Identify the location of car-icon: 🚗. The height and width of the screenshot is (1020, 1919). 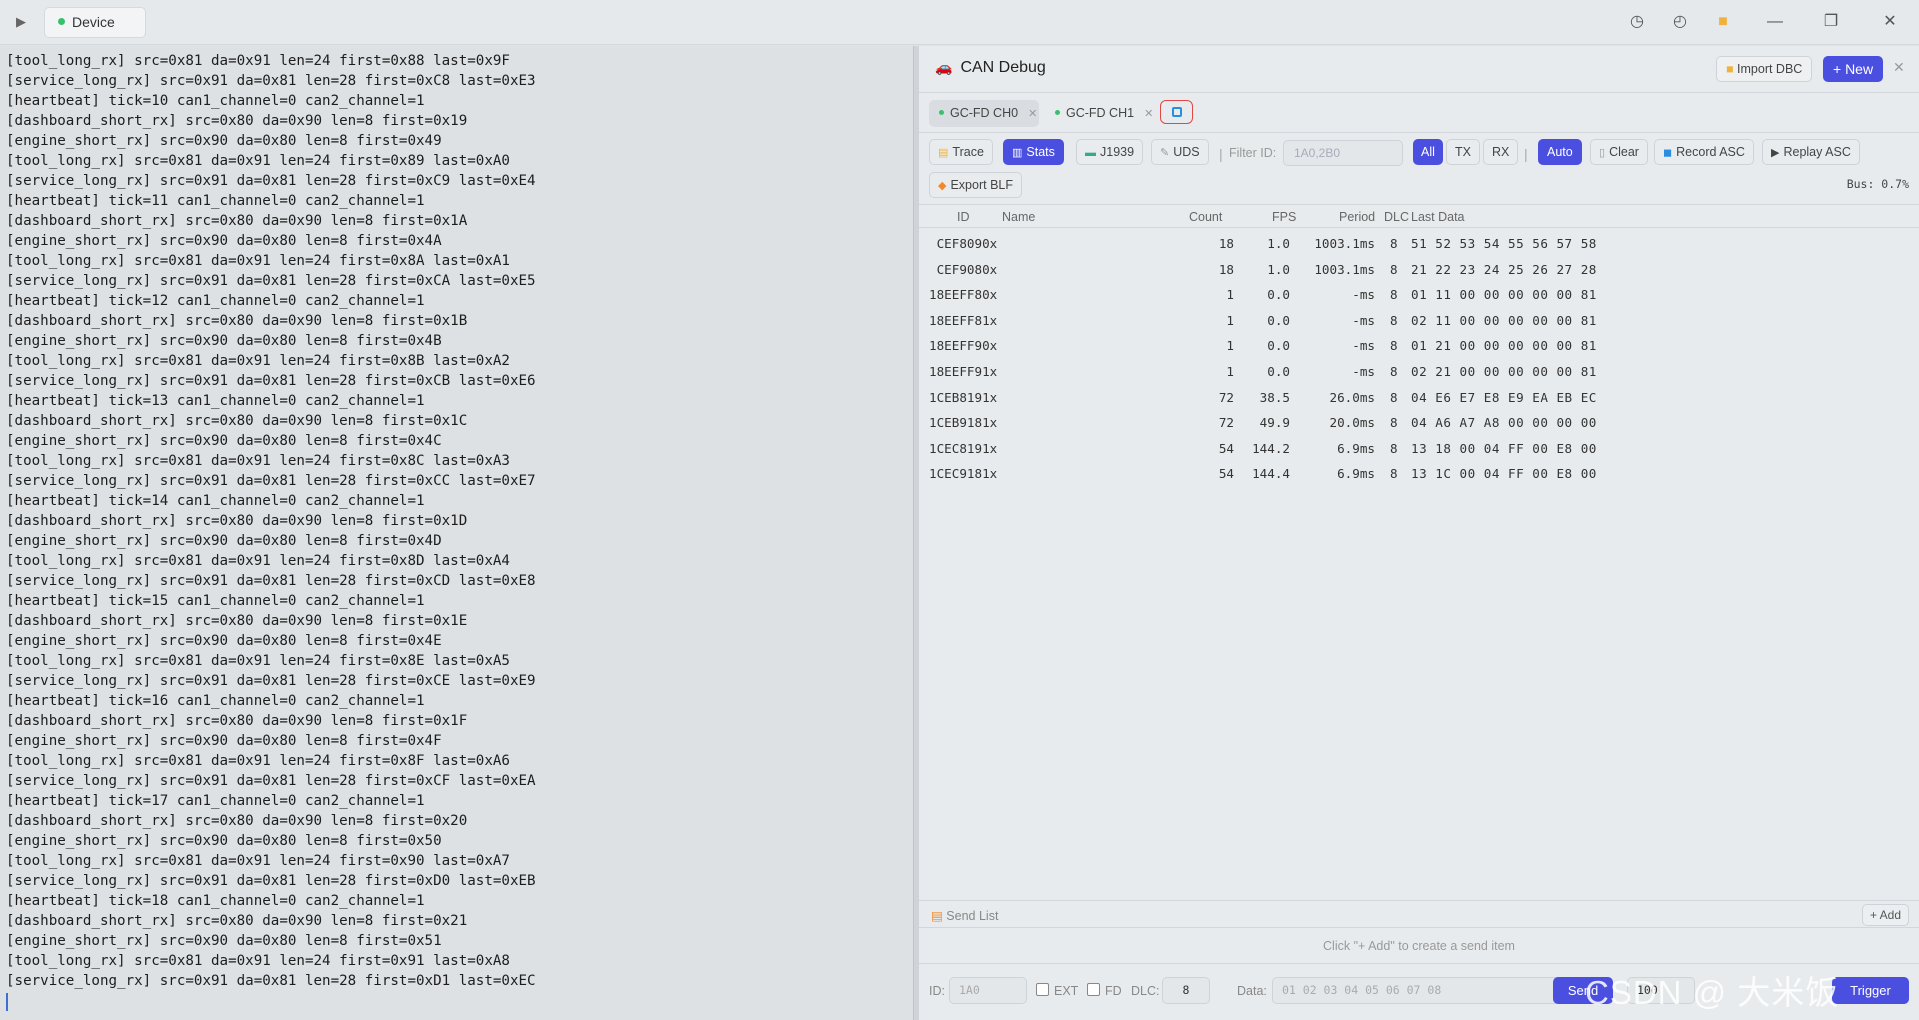
(944, 67).